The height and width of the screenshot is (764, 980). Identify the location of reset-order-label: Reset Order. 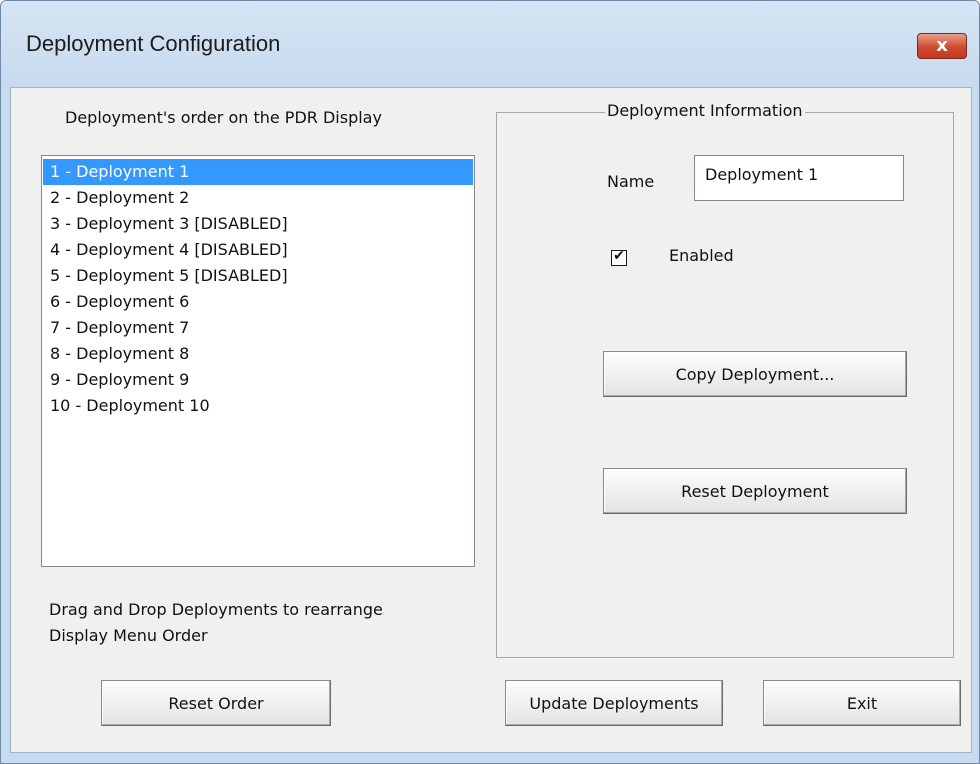
(216, 703).